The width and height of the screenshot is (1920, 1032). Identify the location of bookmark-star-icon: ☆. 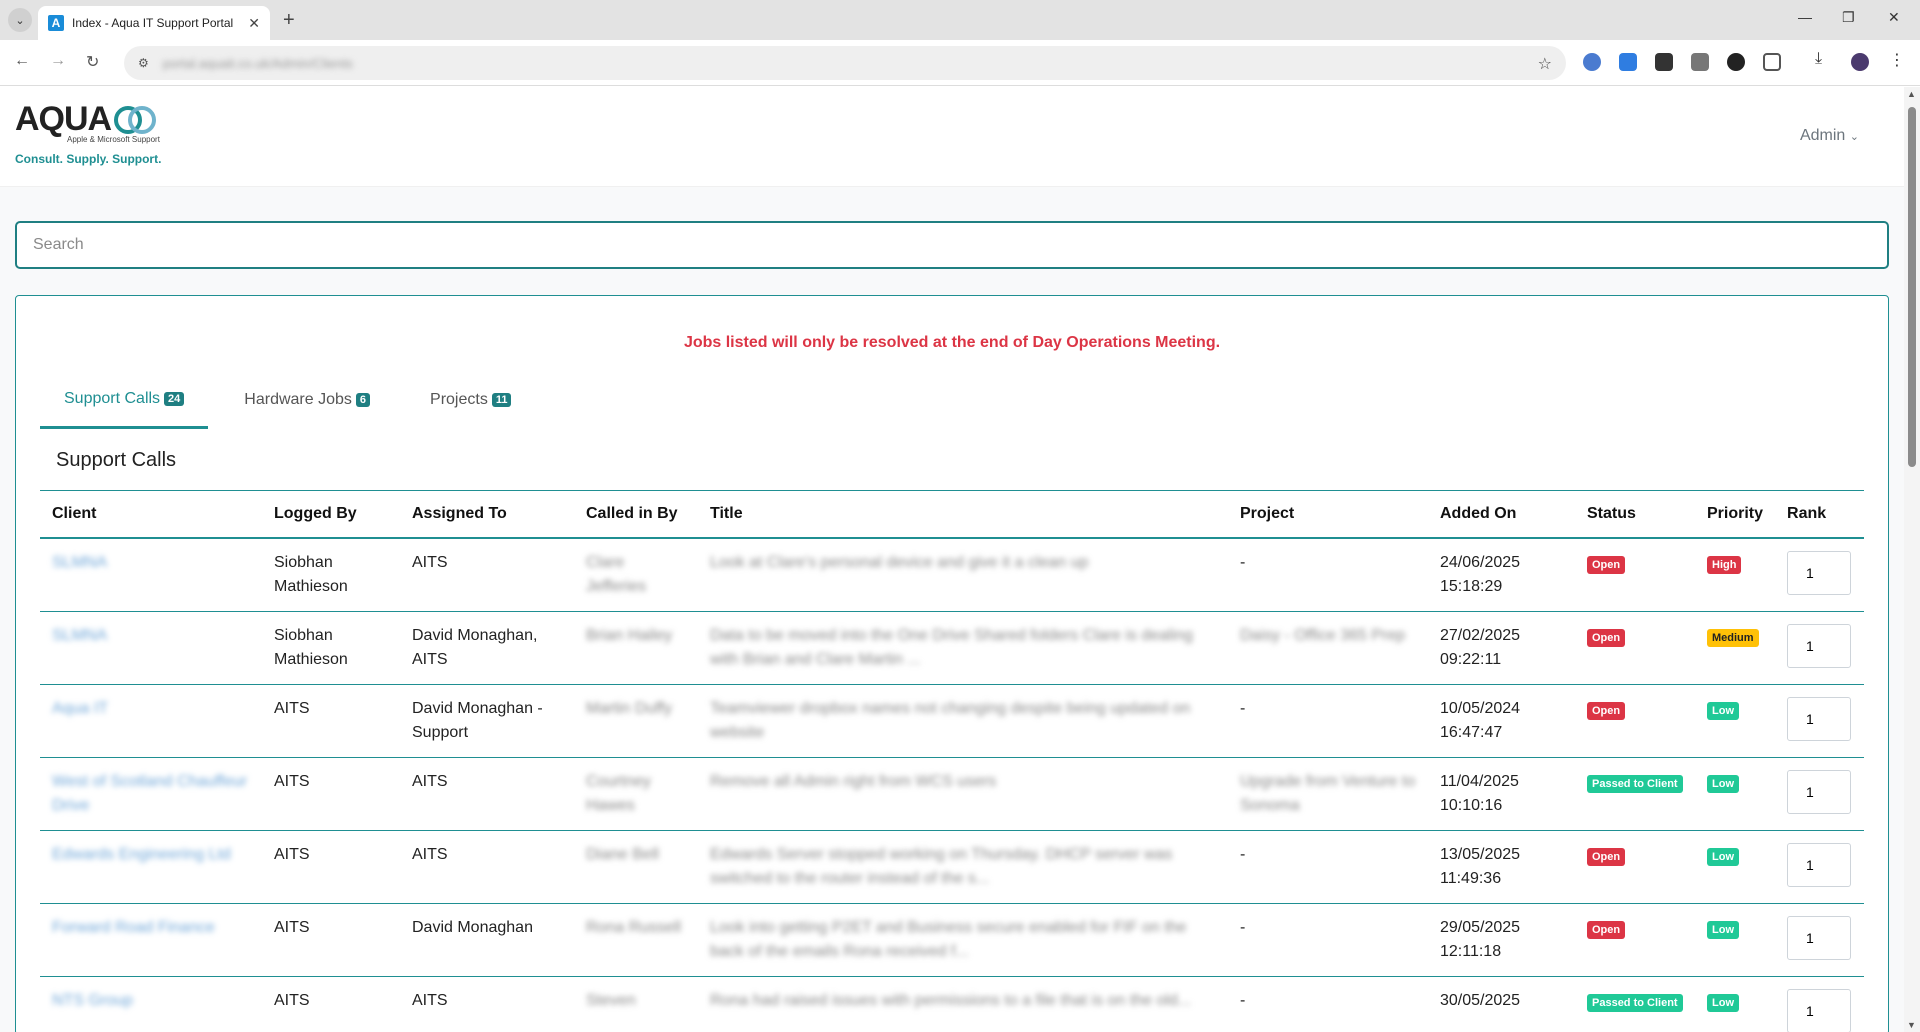
(1545, 64).